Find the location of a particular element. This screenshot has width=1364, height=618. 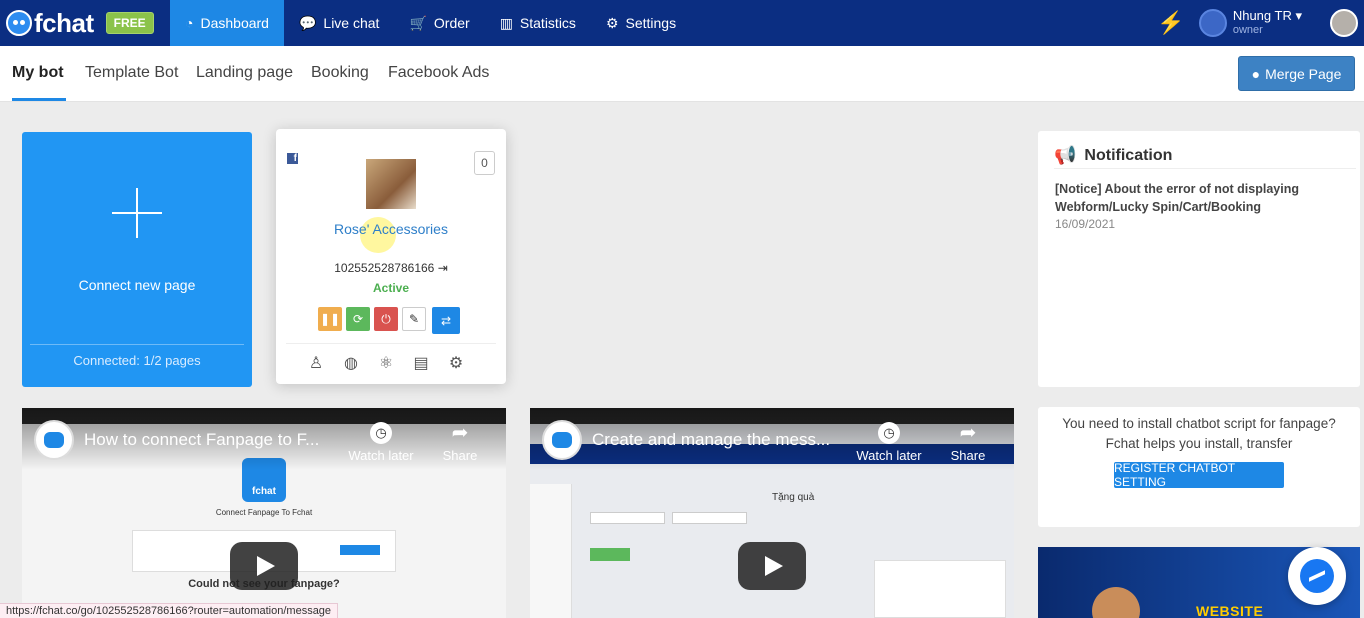

share-label: Share is located at coordinates (460, 455).